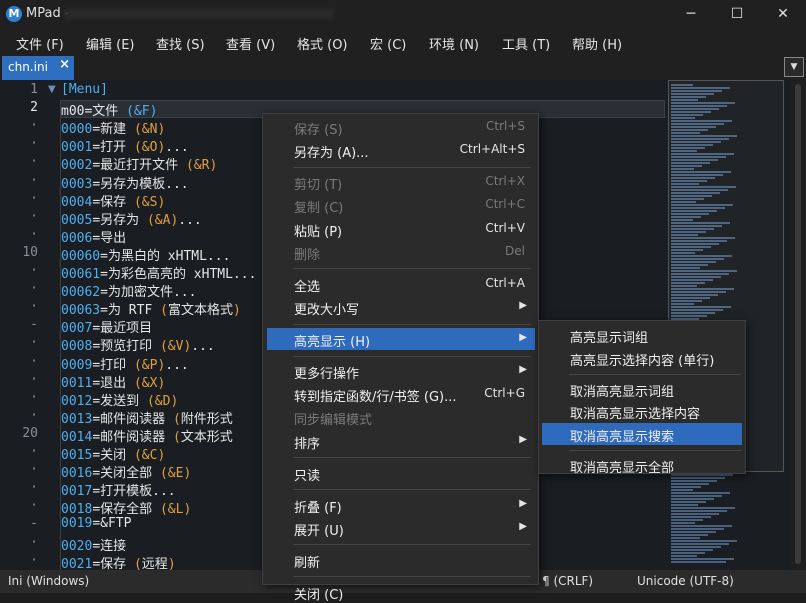  What do you see at coordinates (84, 89) in the screenshot?
I see `code-line: [Menu]` at bounding box center [84, 89].